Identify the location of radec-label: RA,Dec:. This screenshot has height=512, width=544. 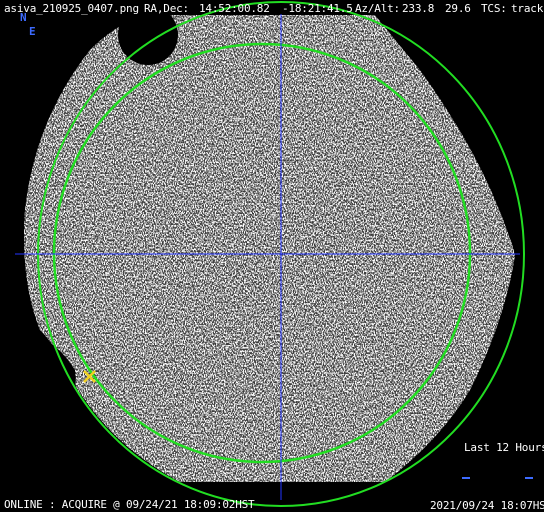
(166, 8).